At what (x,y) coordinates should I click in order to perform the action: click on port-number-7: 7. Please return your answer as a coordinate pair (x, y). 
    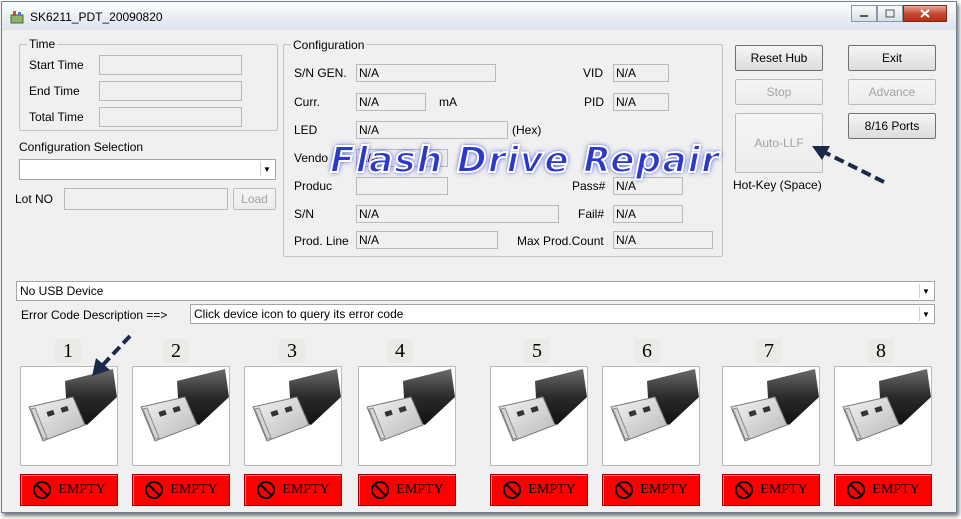
    Looking at the image, I should click on (769, 351).